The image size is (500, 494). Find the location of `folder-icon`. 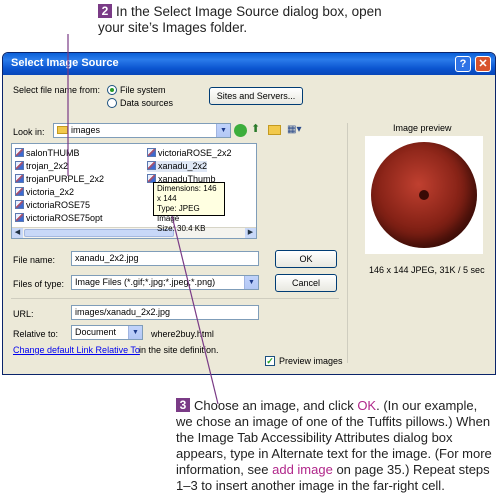

folder-icon is located at coordinates (62, 130).